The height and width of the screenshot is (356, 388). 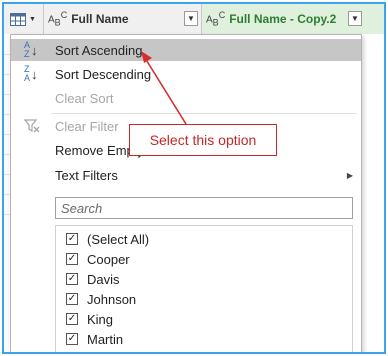 I want to click on annotation-callout: Select this option, so click(x=203, y=140).